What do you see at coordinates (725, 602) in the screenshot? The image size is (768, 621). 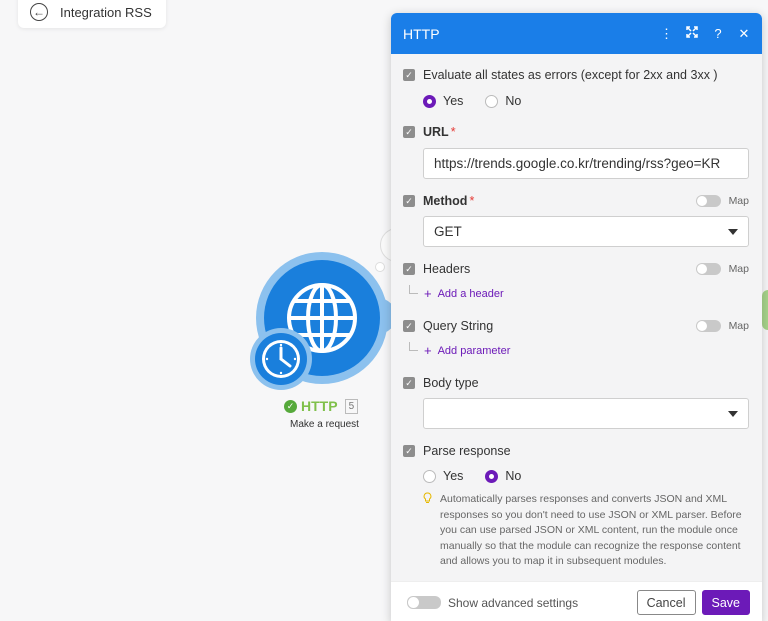 I see `save-button: Save` at bounding box center [725, 602].